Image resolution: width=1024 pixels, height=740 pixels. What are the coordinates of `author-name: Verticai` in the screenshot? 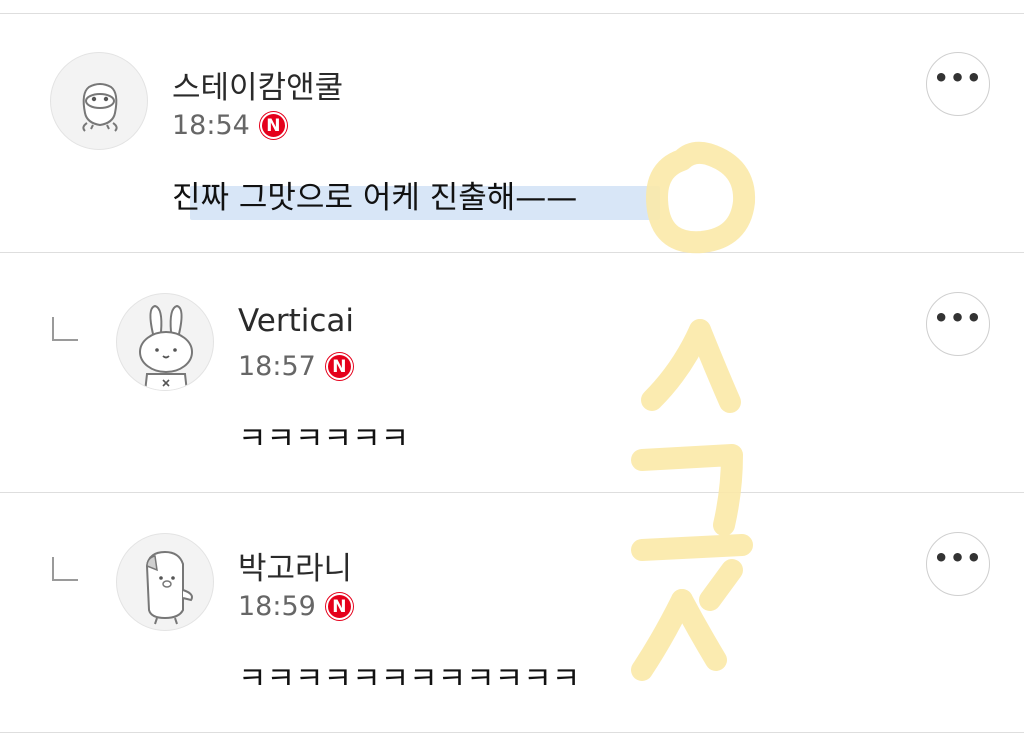 It's located at (296, 321).